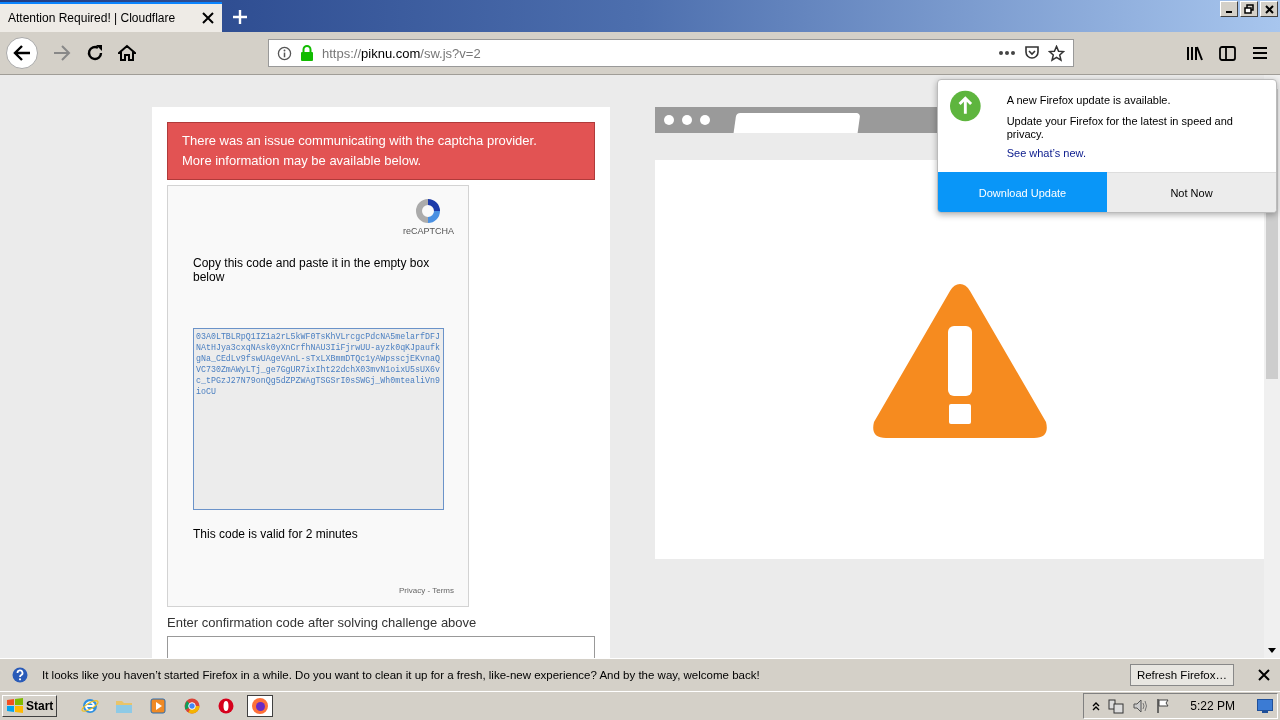  I want to click on not-now-button: Not Now, so click(1191, 192).